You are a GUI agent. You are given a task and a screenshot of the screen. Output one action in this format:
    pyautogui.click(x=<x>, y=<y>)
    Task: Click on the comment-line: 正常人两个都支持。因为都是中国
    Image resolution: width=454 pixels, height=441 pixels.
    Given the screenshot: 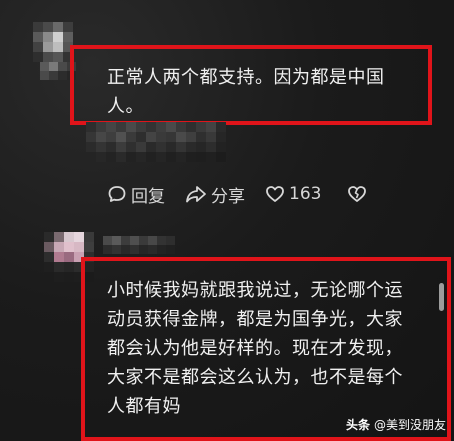 What is the action you would take?
    pyautogui.click(x=246, y=77)
    